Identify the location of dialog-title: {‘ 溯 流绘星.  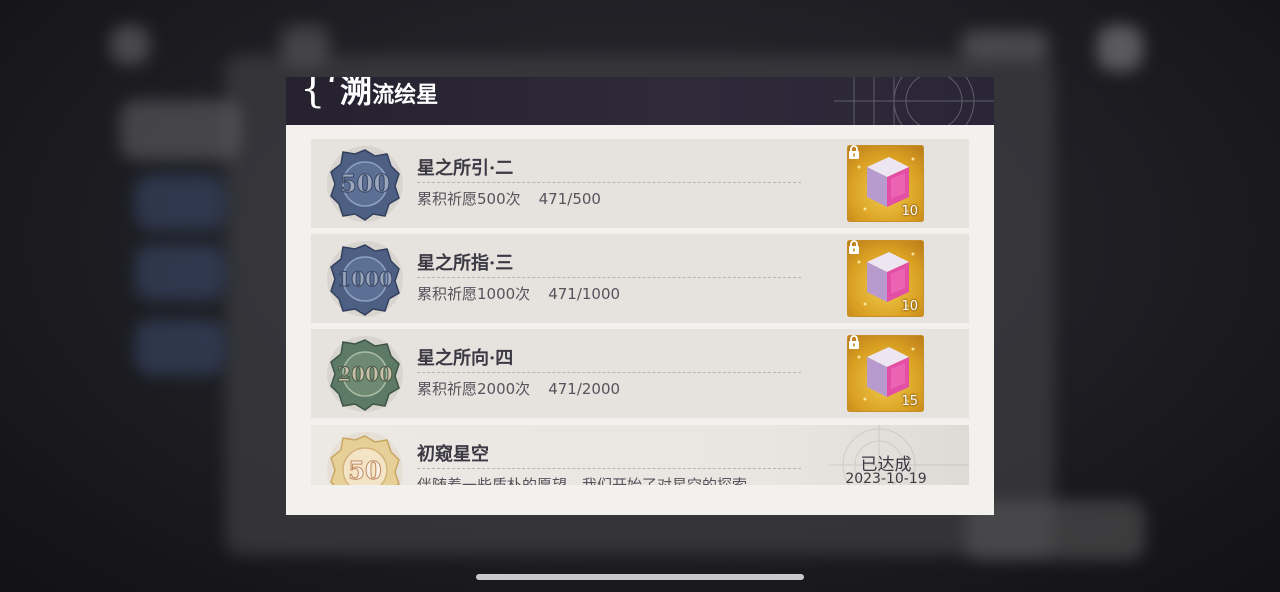
(369, 95).